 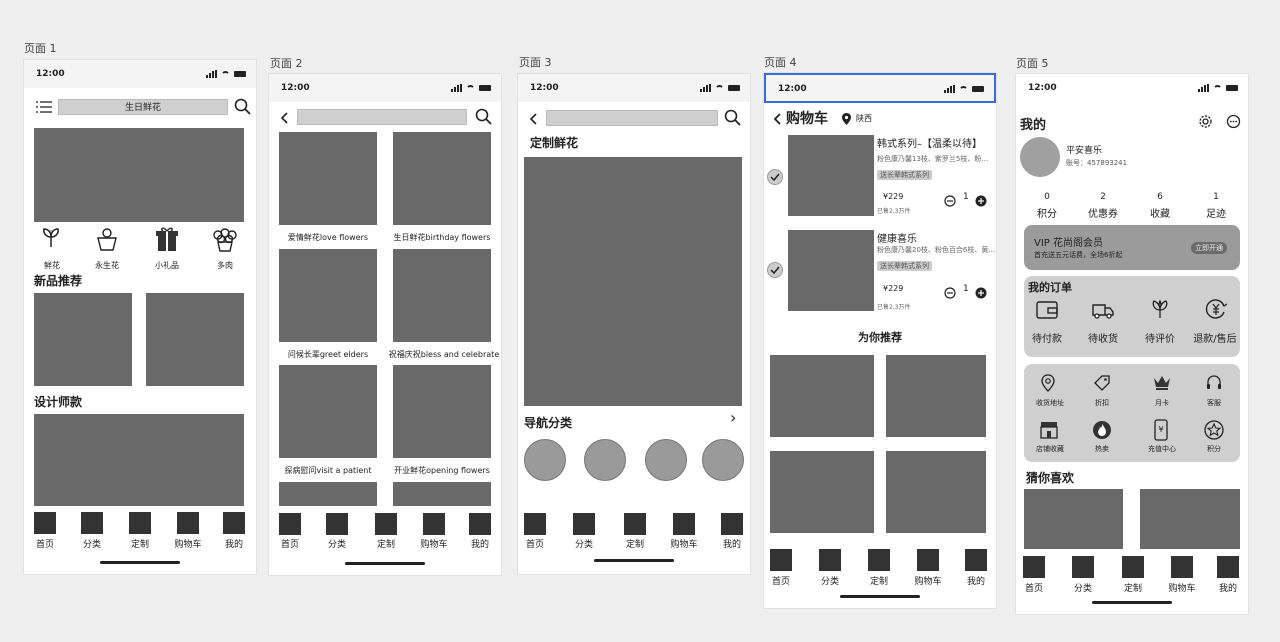 I want to click on caption-patient: 探病慰问visit a patient, so click(x=328, y=470).